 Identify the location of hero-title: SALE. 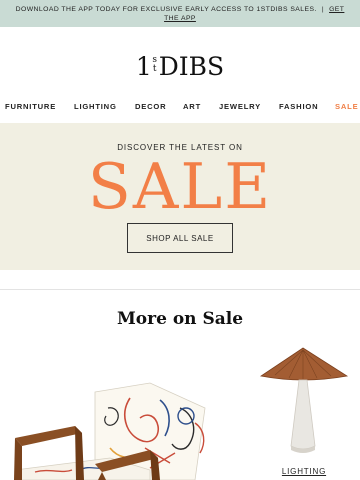
(180, 186).